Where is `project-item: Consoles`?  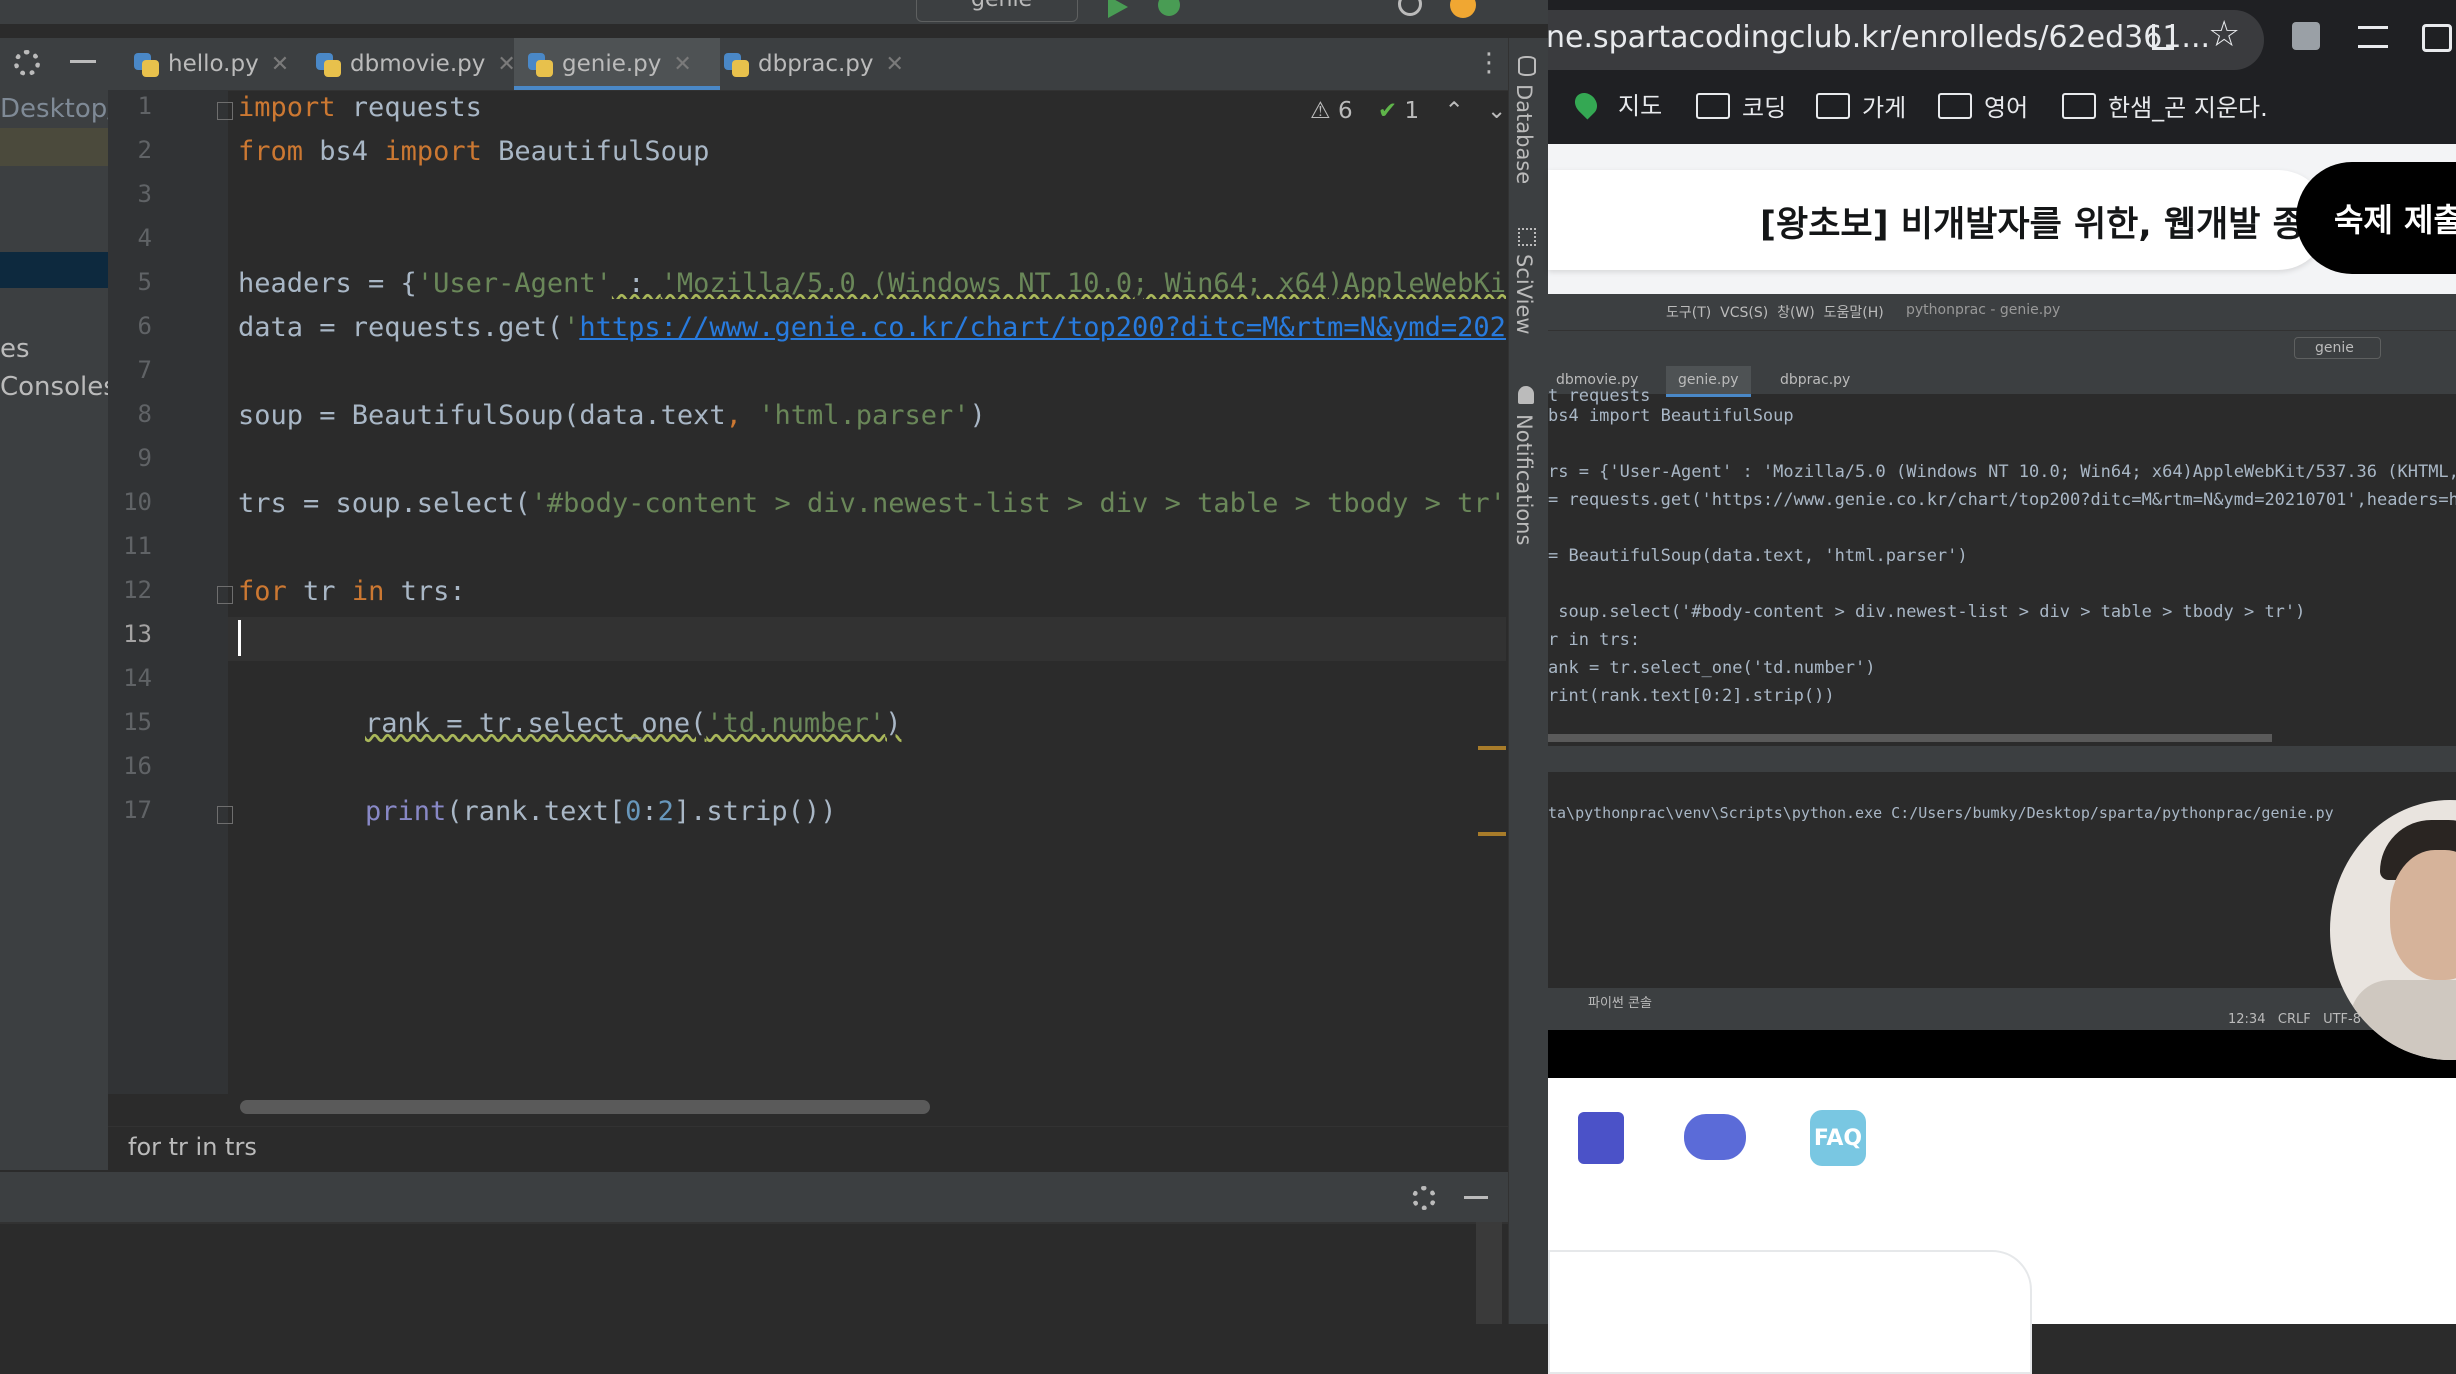 project-item: Consoles is located at coordinates (58, 387).